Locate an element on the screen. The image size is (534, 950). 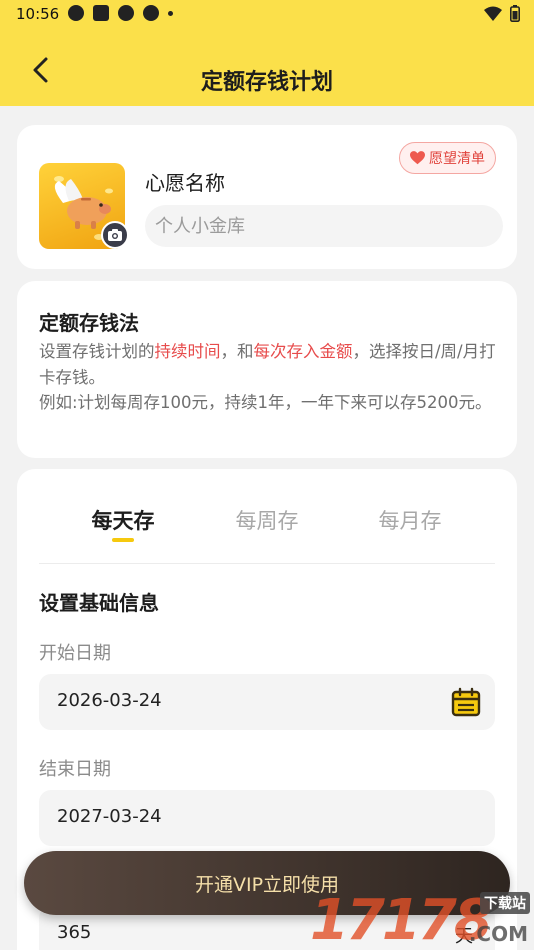
desc-highlight-amount: 每次存入金额 is located at coordinates (303, 351).